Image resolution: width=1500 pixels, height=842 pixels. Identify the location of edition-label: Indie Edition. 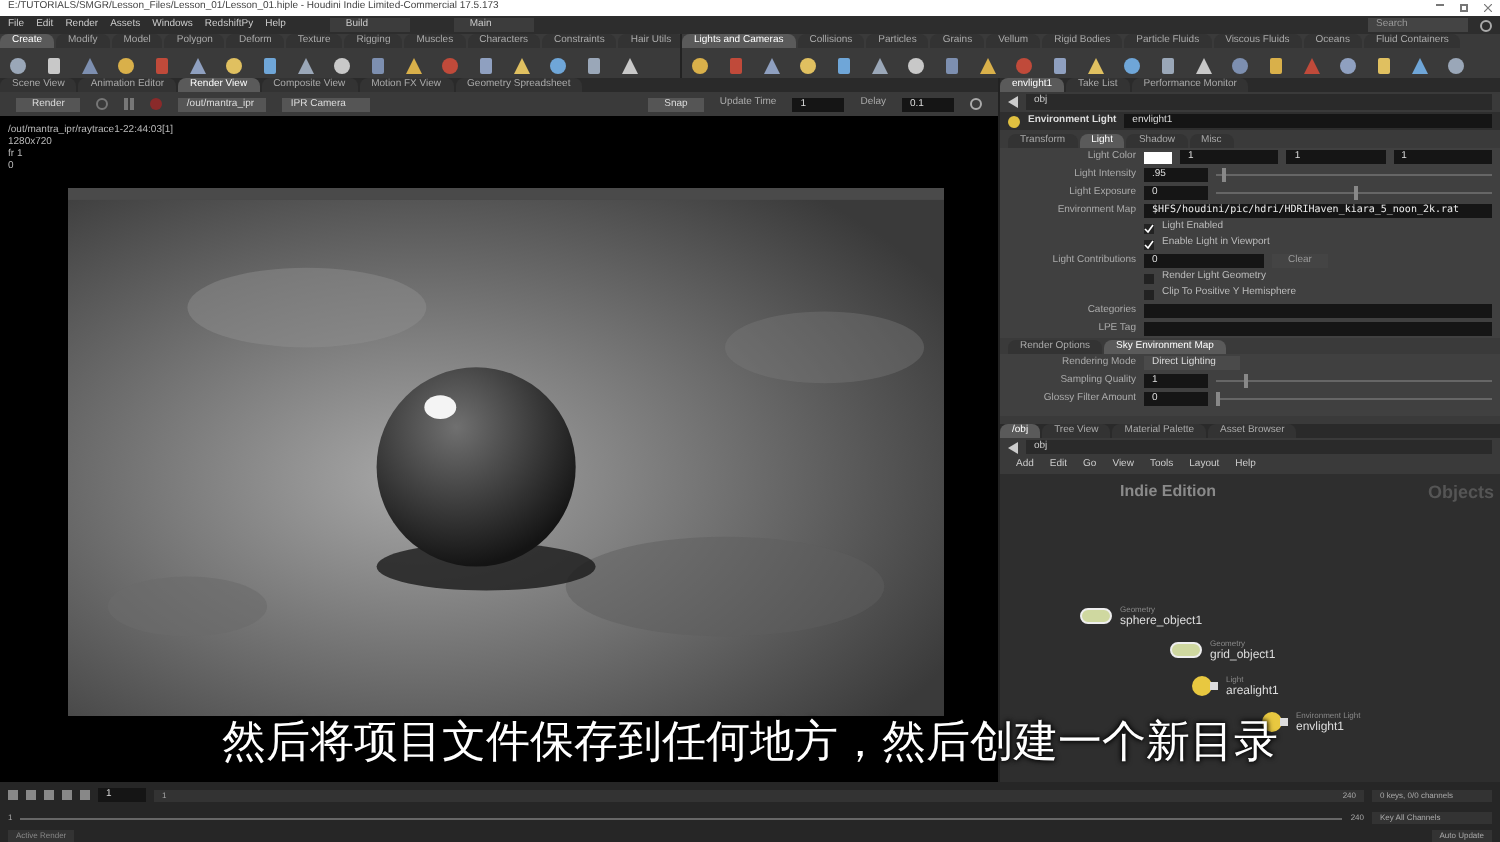
(1168, 492).